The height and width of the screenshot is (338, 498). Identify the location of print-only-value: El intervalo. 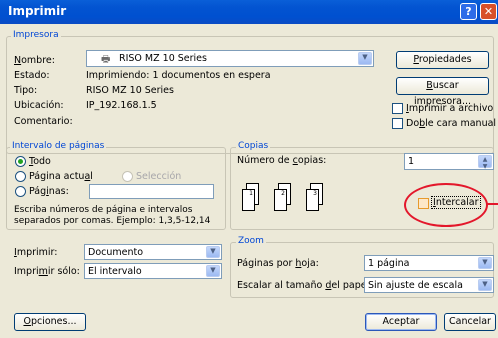
(115, 271).